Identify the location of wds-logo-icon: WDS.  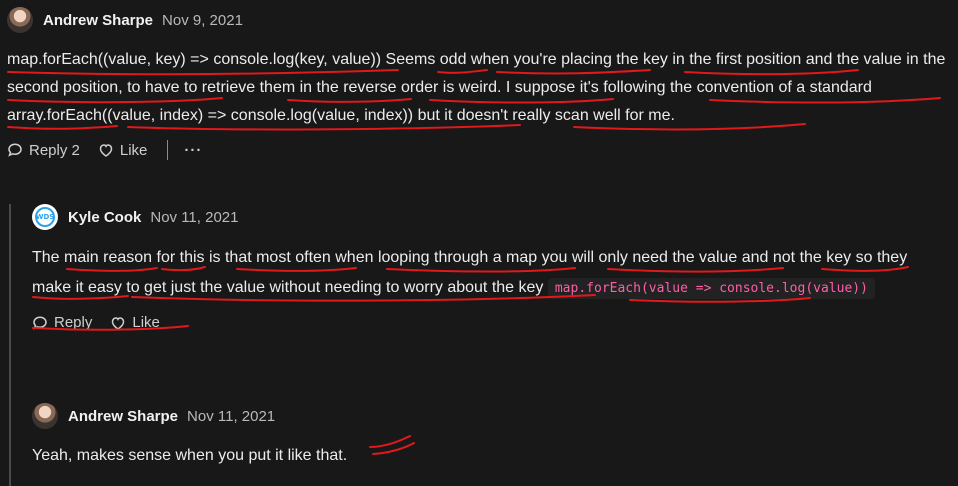
(45, 217).